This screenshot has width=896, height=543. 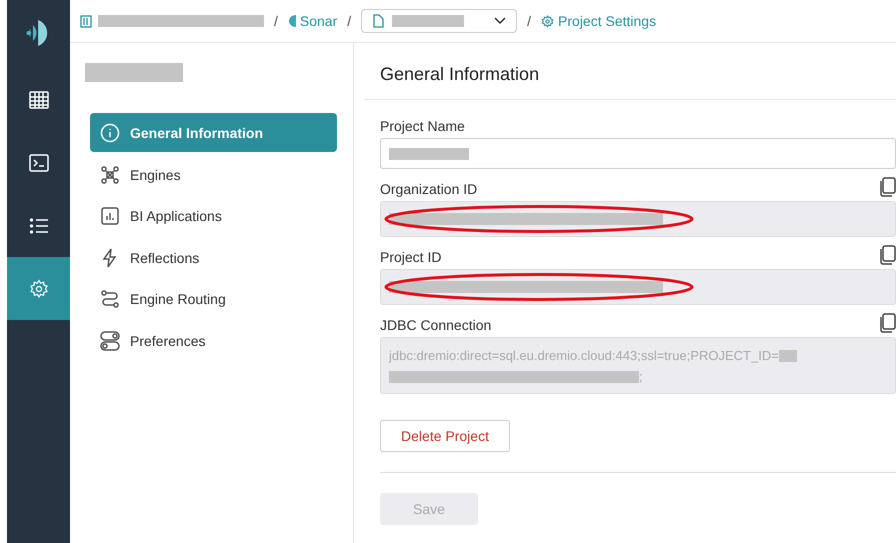 I want to click on chevron-down-icon, so click(x=500, y=21).